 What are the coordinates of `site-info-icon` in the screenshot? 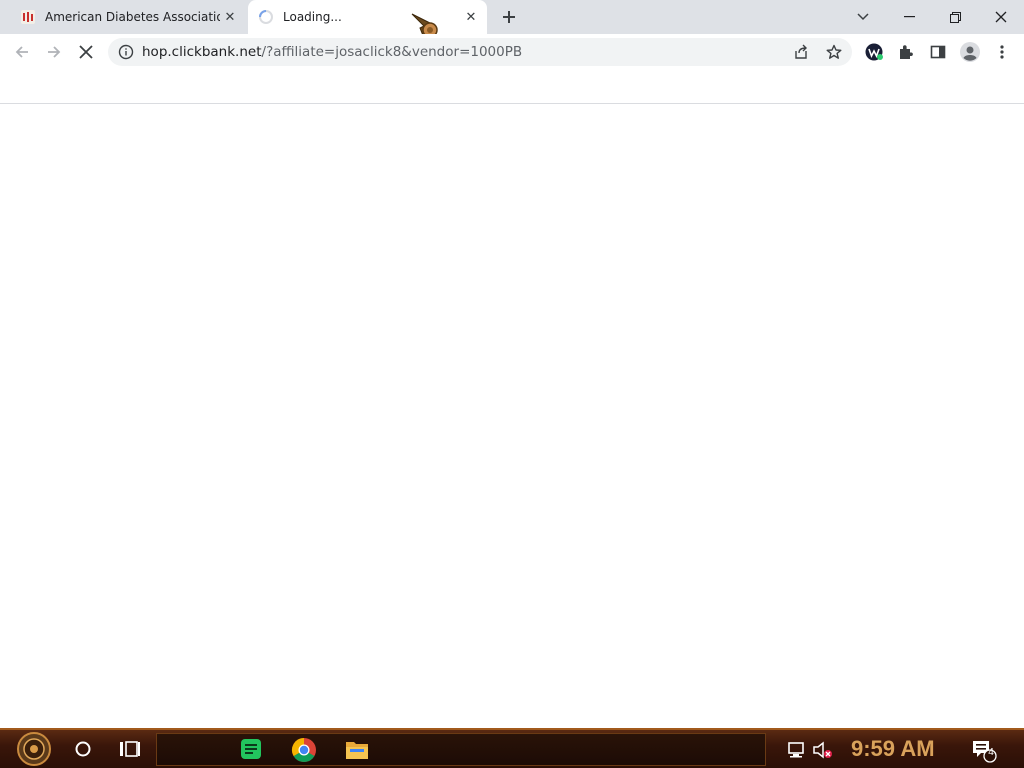 It's located at (126, 52).